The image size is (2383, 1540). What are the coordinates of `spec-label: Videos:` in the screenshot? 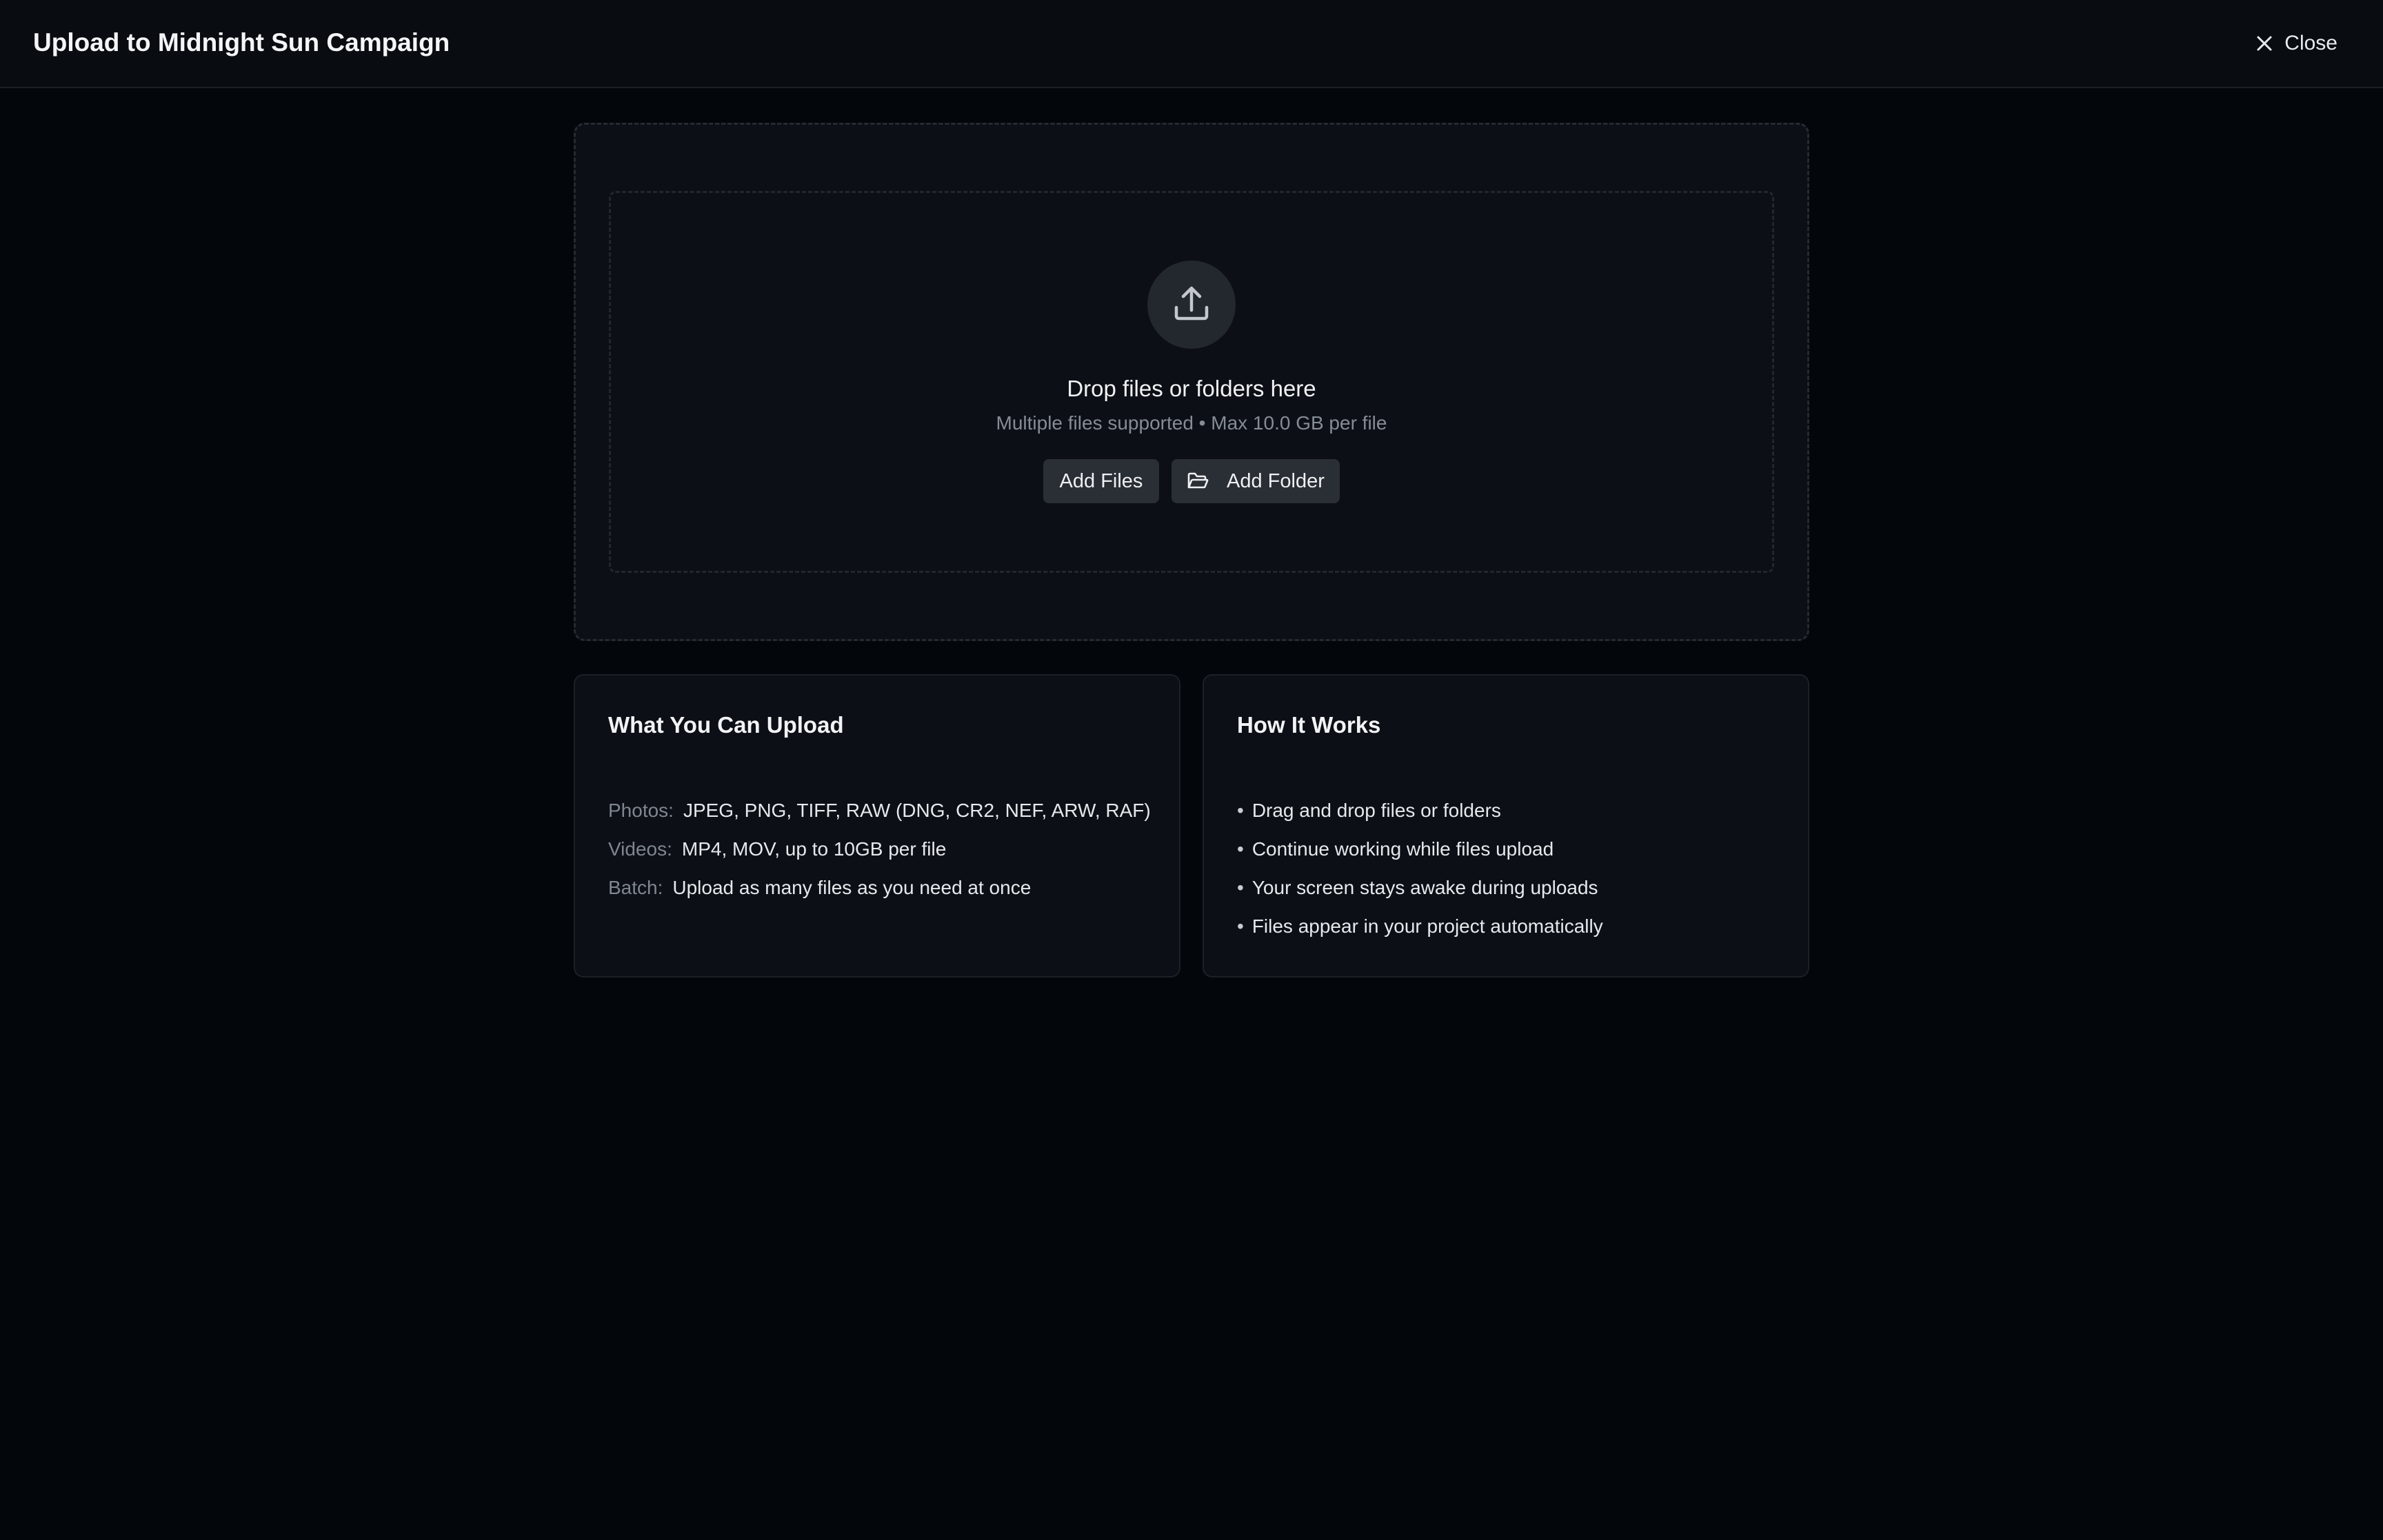 It's located at (640, 849).